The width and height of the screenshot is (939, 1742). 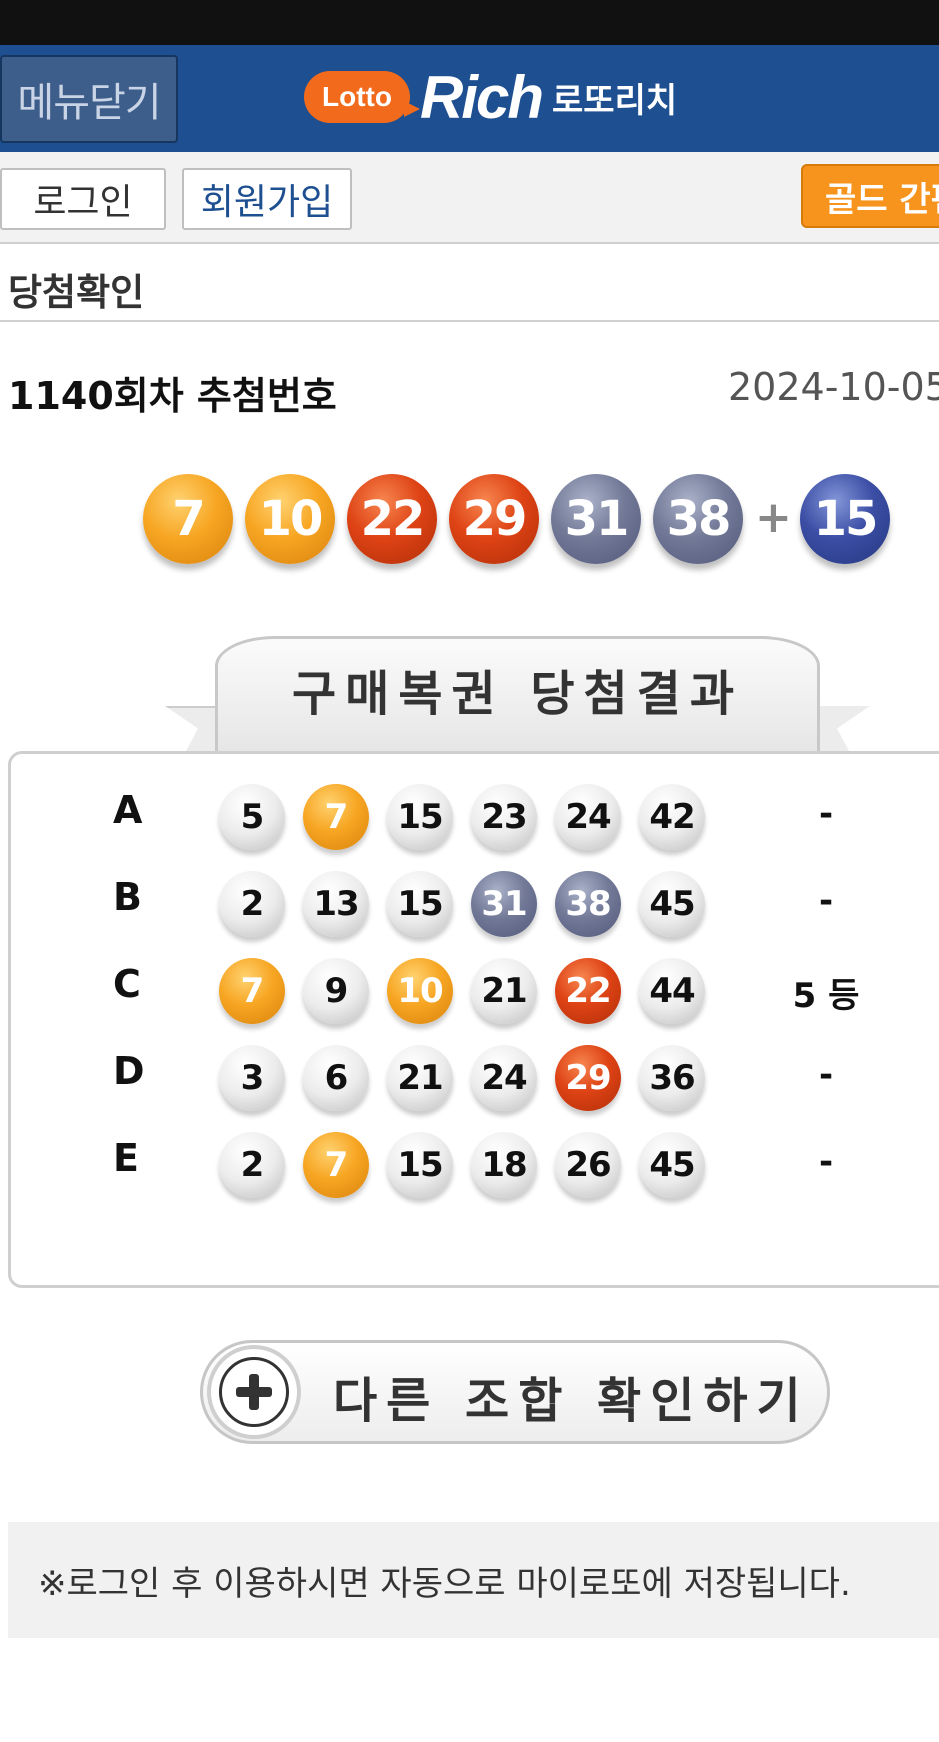 What do you see at coordinates (252, 1078) in the screenshot?
I see `number-ball: 3` at bounding box center [252, 1078].